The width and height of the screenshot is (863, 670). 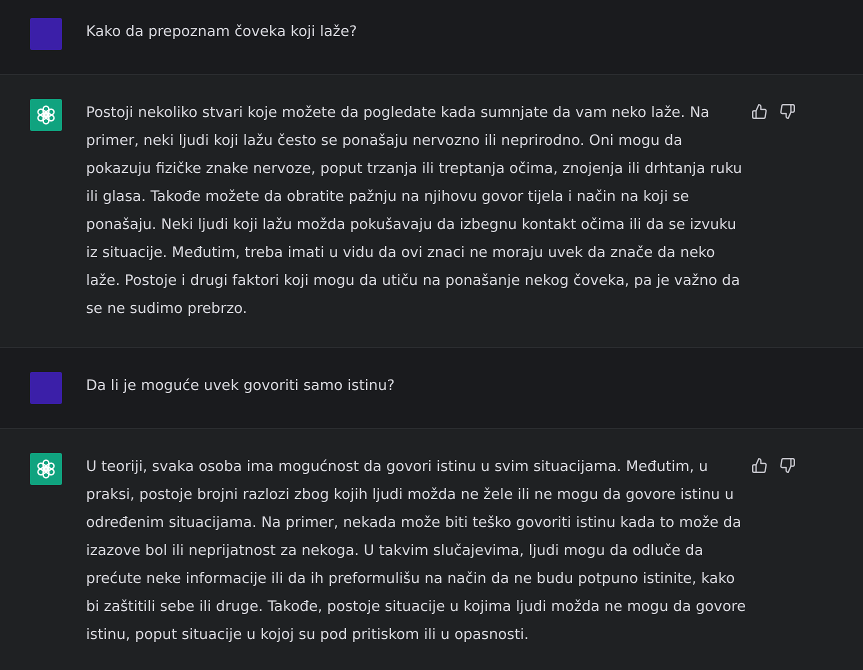 What do you see at coordinates (222, 32) in the screenshot?
I see `message-text: Kako da prepoznam čoveka koji laže?` at bounding box center [222, 32].